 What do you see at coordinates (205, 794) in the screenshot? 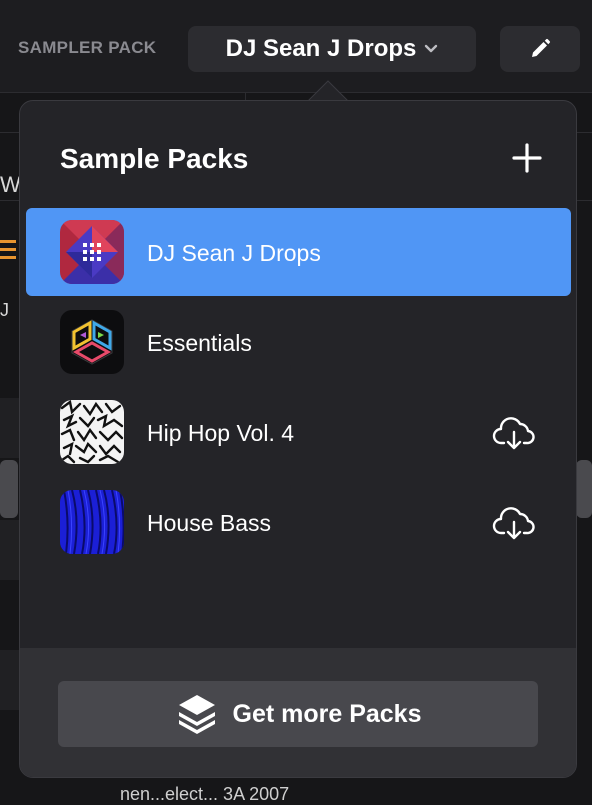
I see `background-track-row: nen...elect... 3A 2007` at bounding box center [205, 794].